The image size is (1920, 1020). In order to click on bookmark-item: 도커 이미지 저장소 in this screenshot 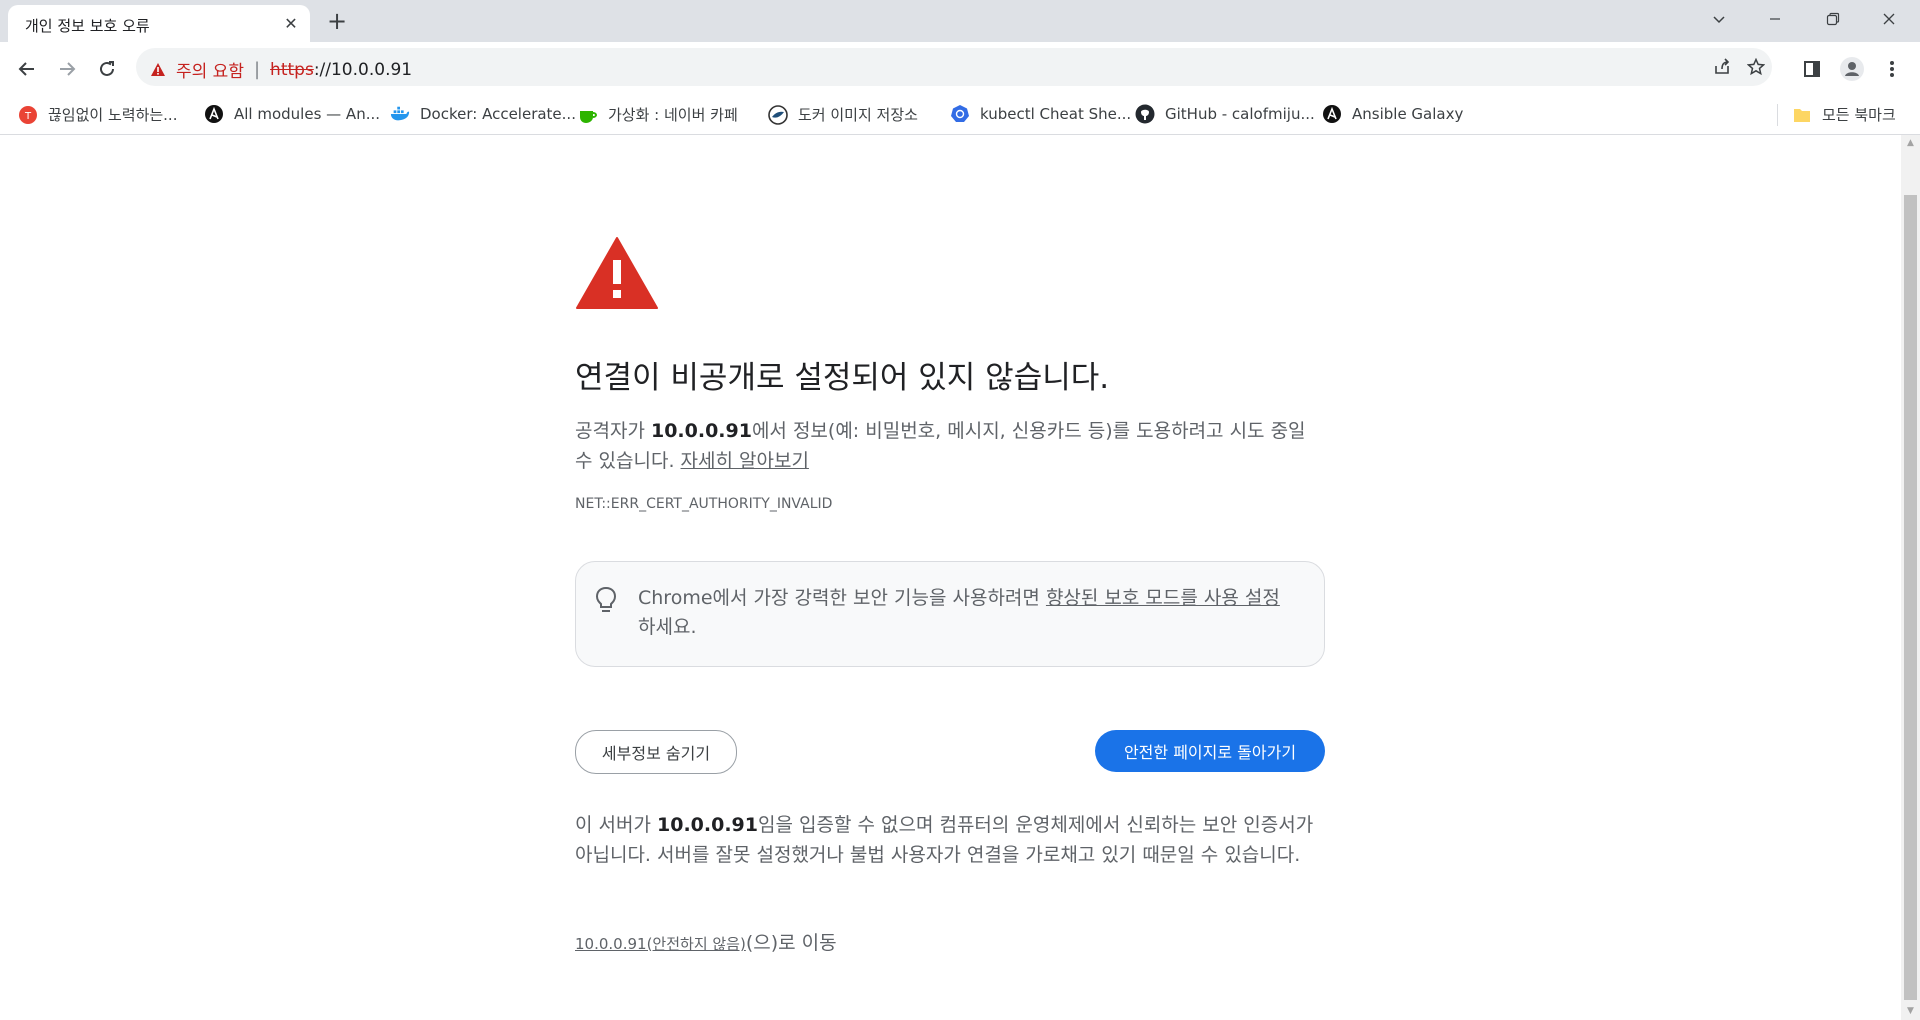, I will do `click(843, 114)`.